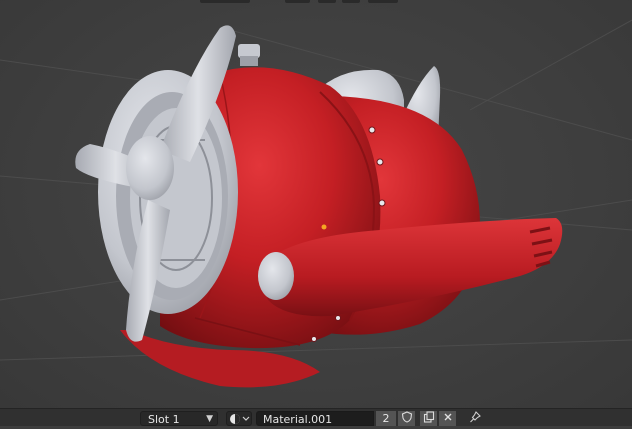 Image resolution: width=632 pixels, height=429 pixels. I want to click on wing-joint, so click(276, 276).